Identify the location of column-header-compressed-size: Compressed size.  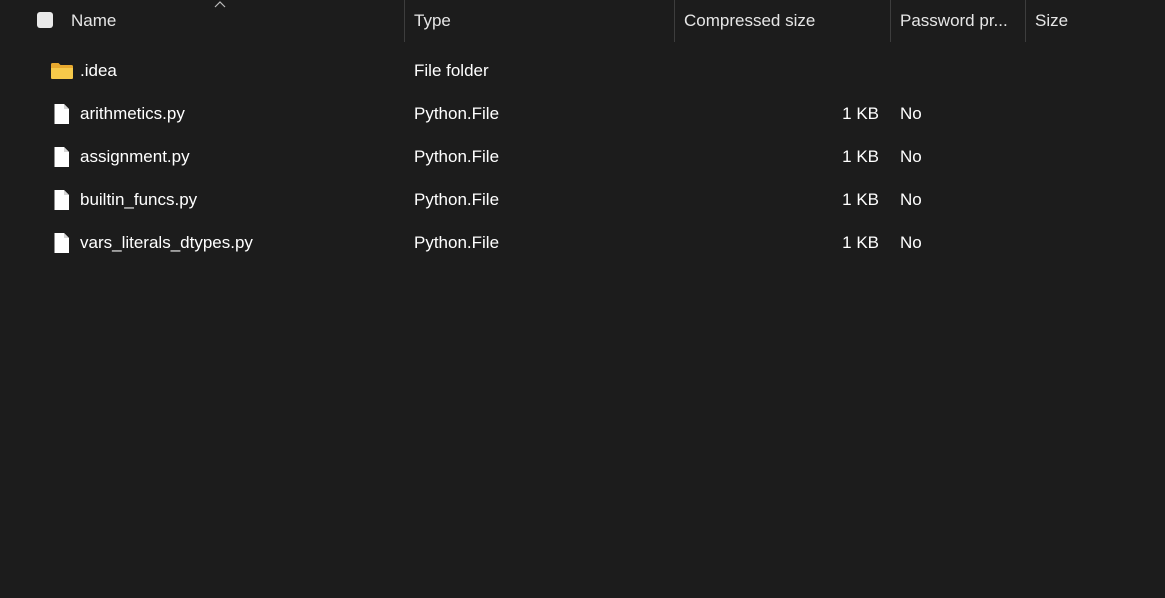
(786, 21).